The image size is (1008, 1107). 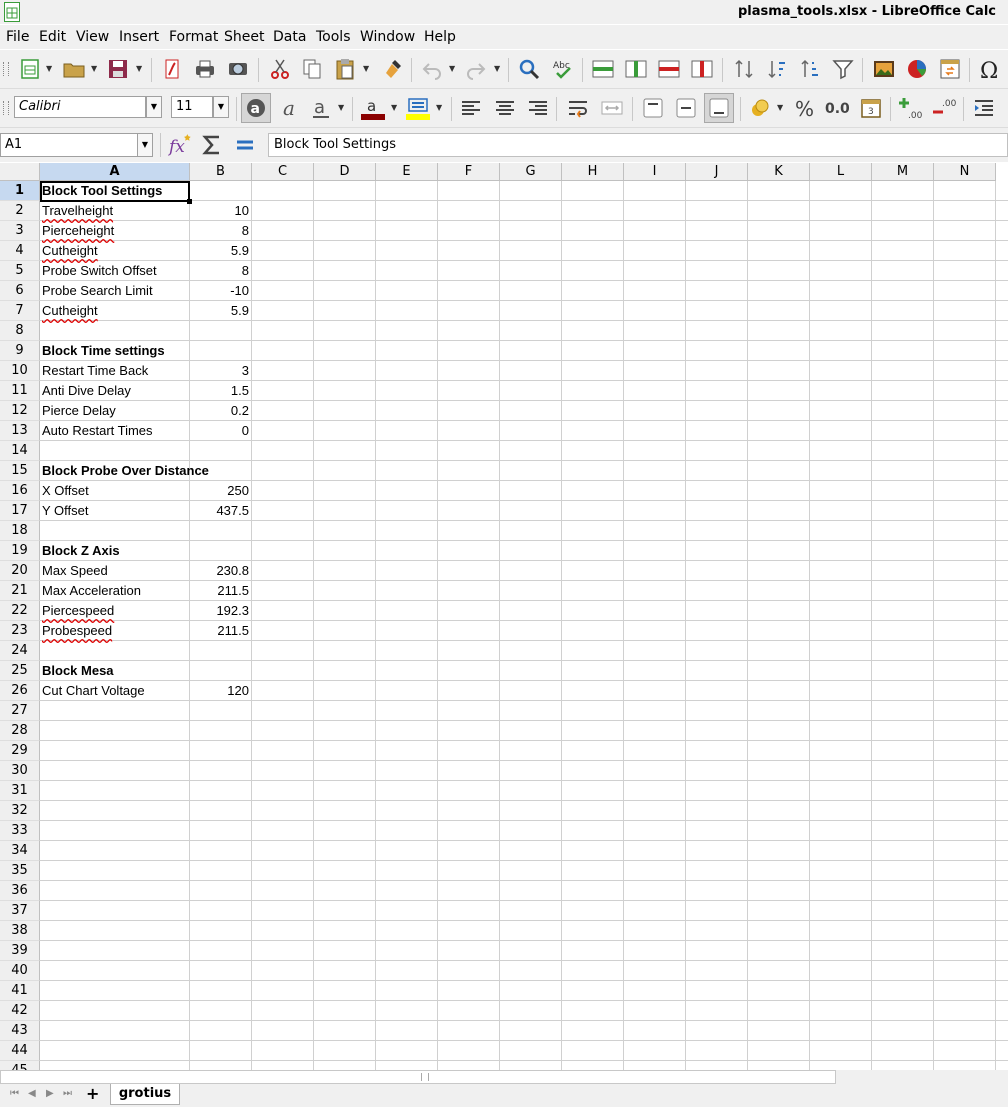 What do you see at coordinates (103, 351) in the screenshot?
I see `cell-a9: Block Time settings` at bounding box center [103, 351].